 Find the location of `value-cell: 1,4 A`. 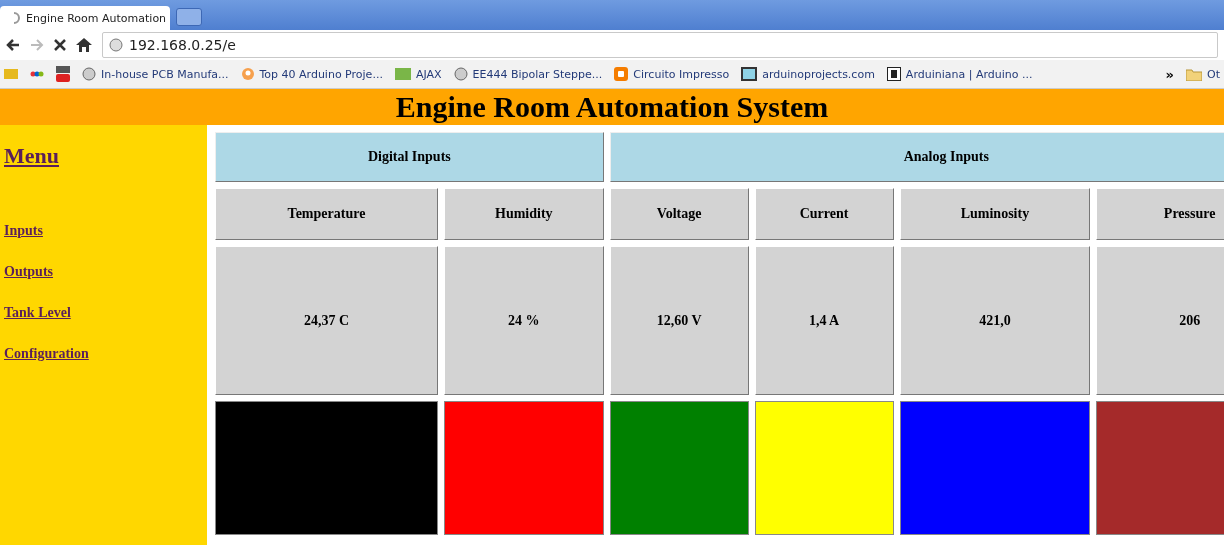

value-cell: 1,4 A is located at coordinates (824, 320).